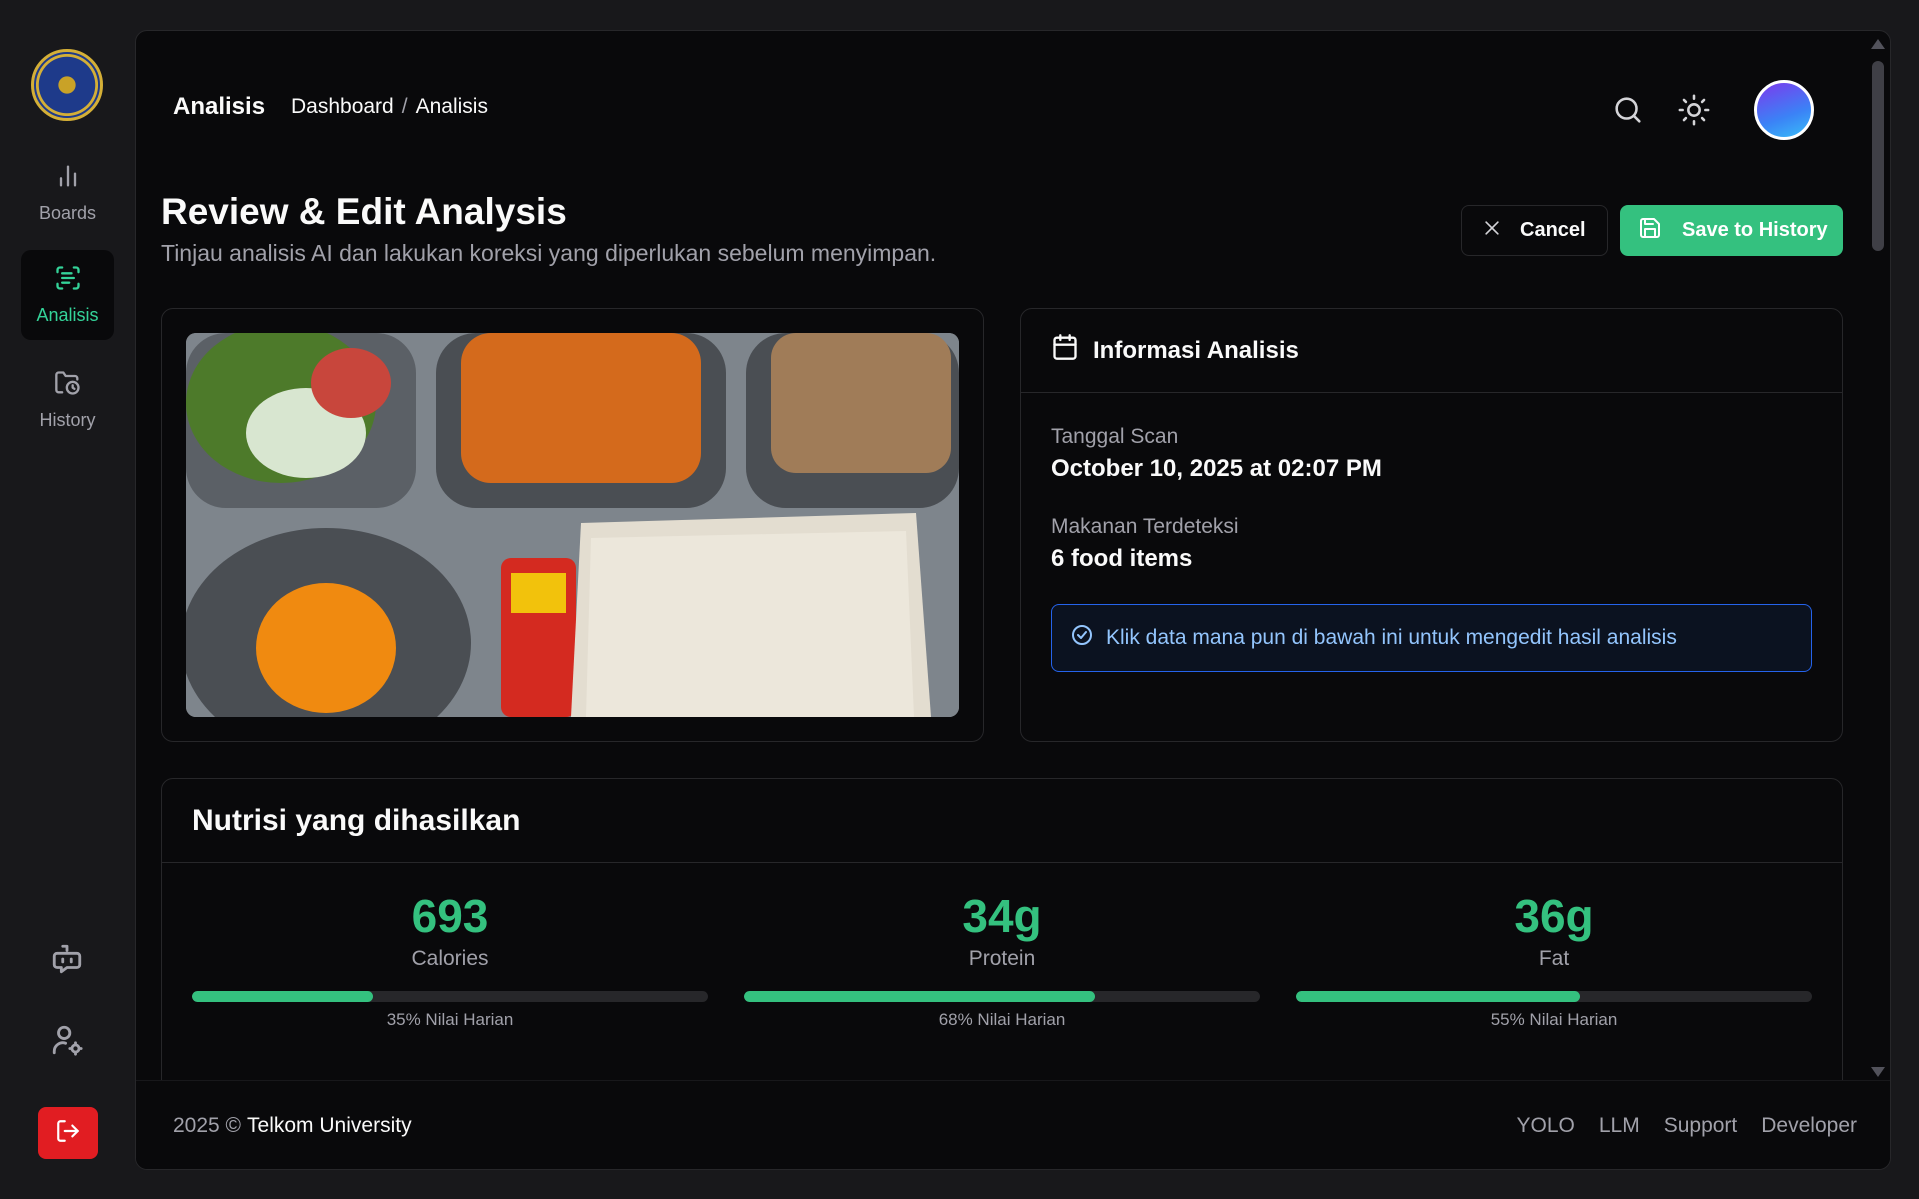 Image resolution: width=1919 pixels, height=1199 pixels. Describe the element at coordinates (1145, 526) in the screenshot. I see `detected-label: Makanan Terdeteksi` at that location.